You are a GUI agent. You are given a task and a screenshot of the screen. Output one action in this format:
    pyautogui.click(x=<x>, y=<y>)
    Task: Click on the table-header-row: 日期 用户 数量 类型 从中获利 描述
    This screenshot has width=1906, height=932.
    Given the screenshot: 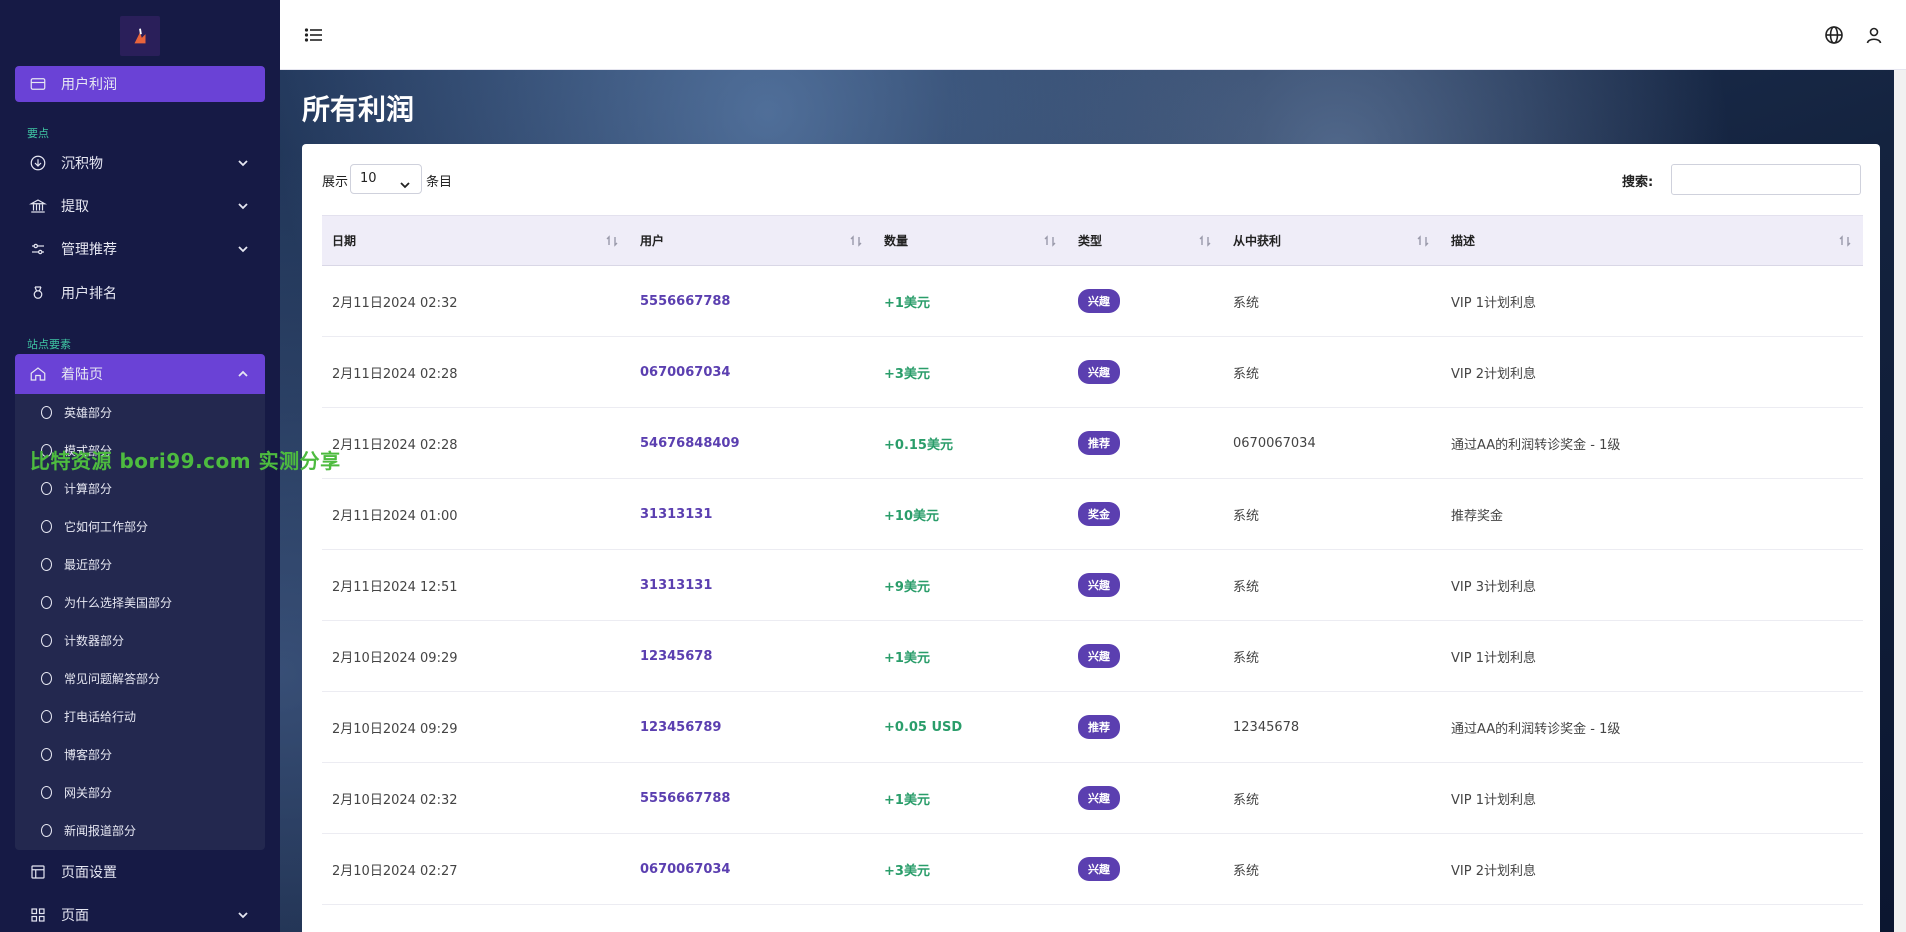 What is the action you would take?
    pyautogui.click(x=1092, y=240)
    